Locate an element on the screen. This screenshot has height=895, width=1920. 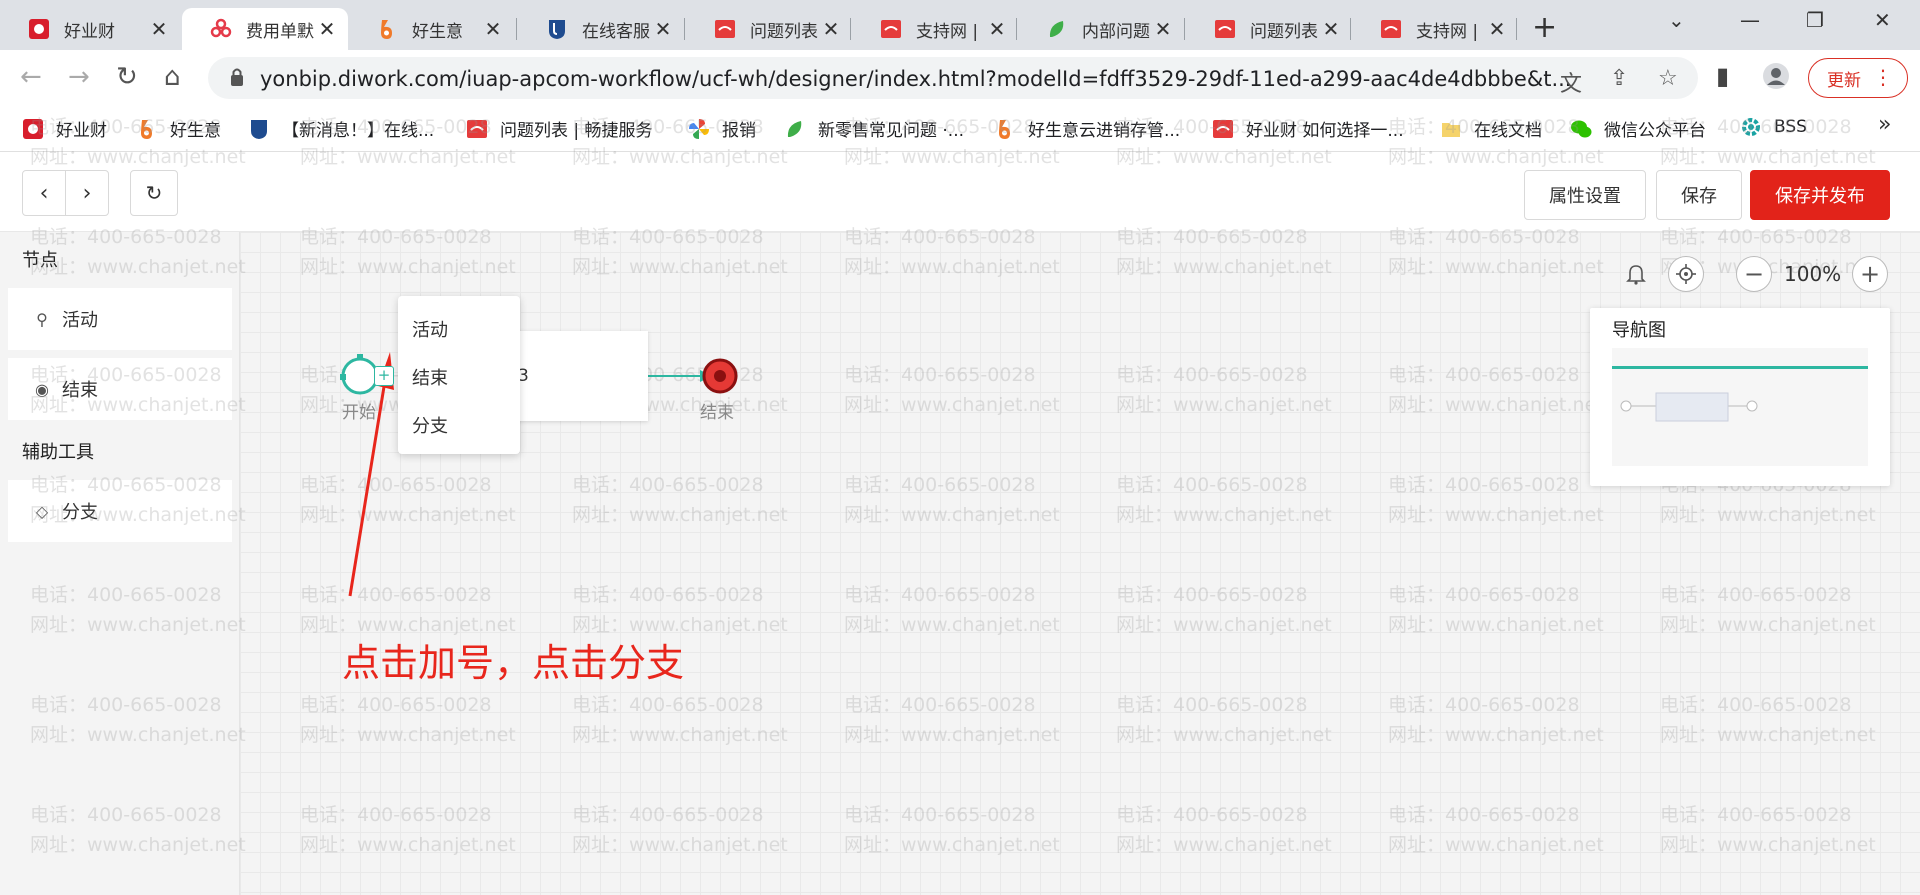
refresh-button: ↻ is located at coordinates (154, 193).